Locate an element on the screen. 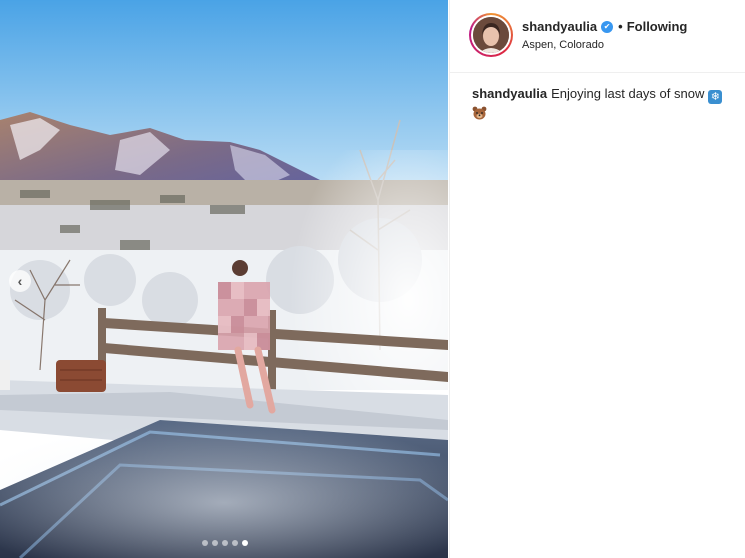 Image resolution: width=745 pixels, height=558 pixels. avatar-border is located at coordinates (491, 35).